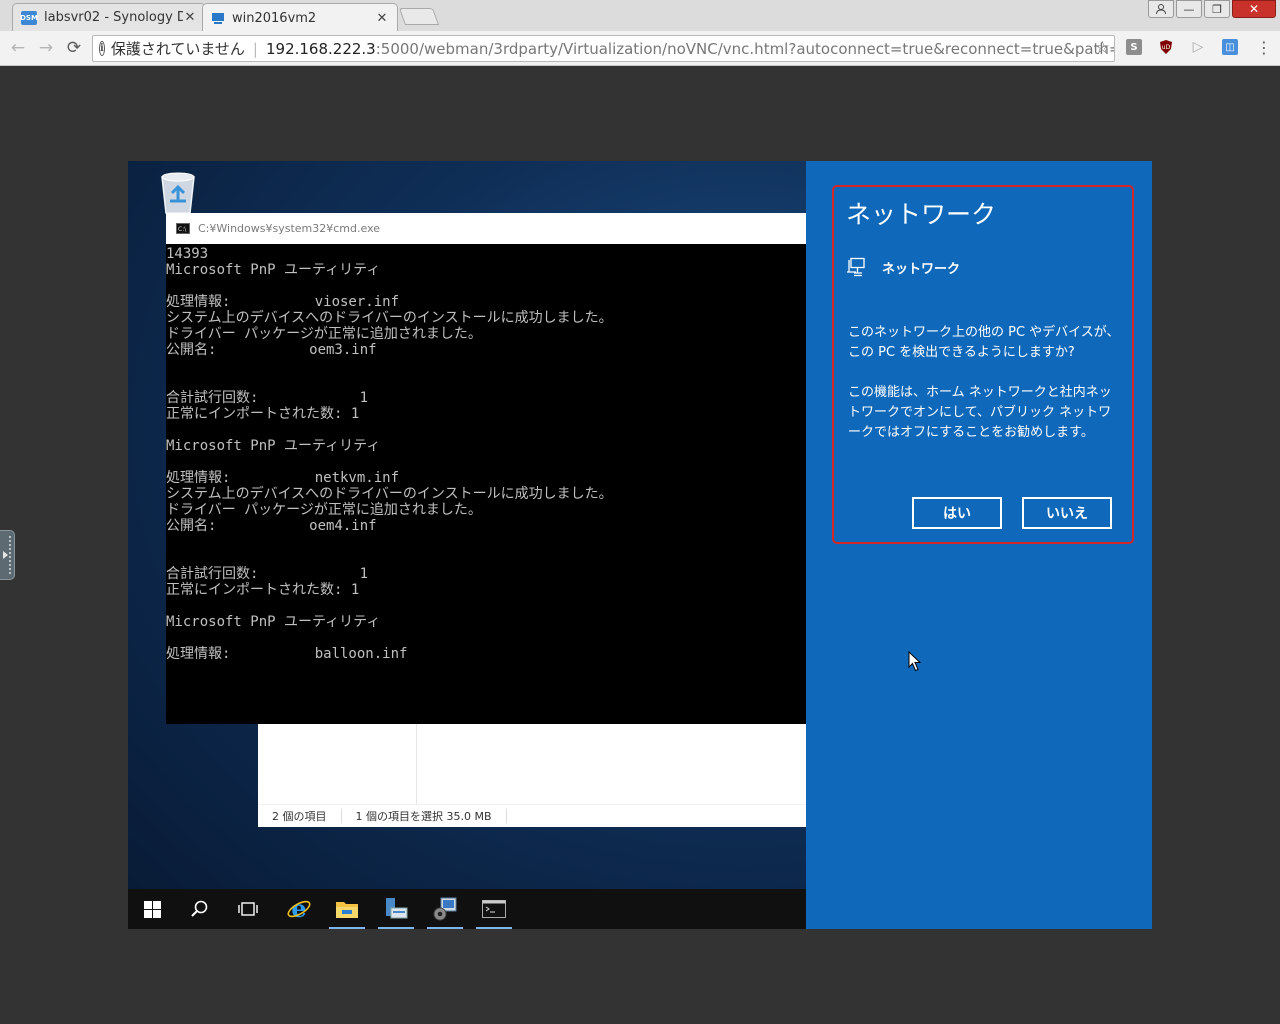 The image size is (1280, 1024). Describe the element at coordinates (183, 228) in the screenshot. I see `cmd-icon: C:\` at that location.